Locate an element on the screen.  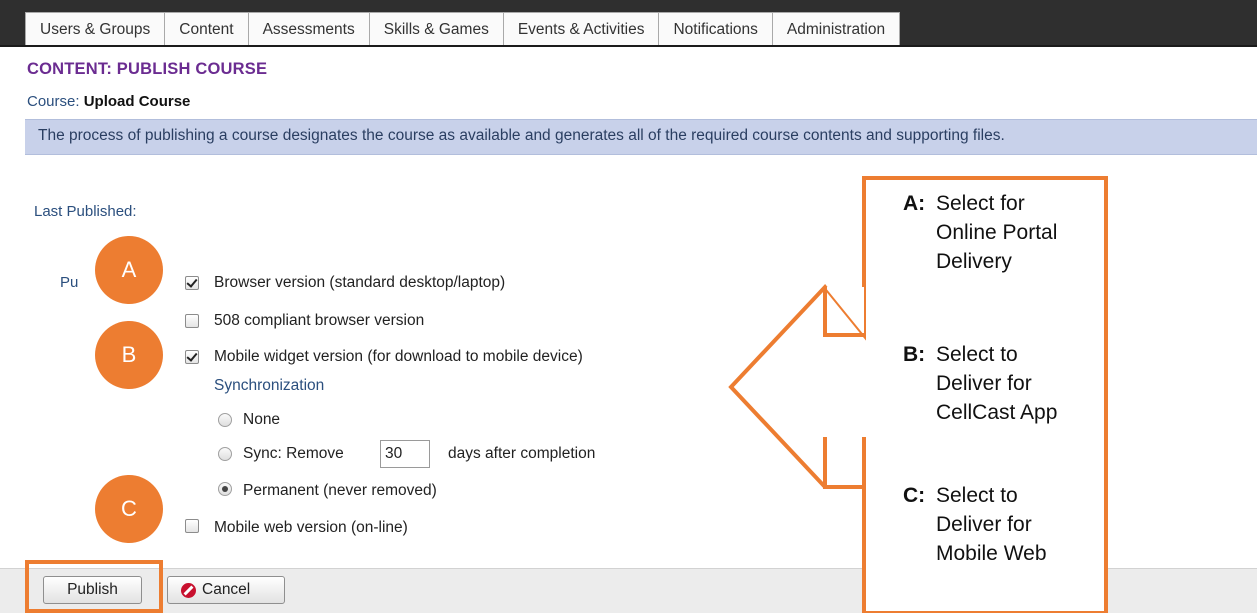
callout-text-c: Select to Deliver for Mobile Web is located at coordinates (991, 524).